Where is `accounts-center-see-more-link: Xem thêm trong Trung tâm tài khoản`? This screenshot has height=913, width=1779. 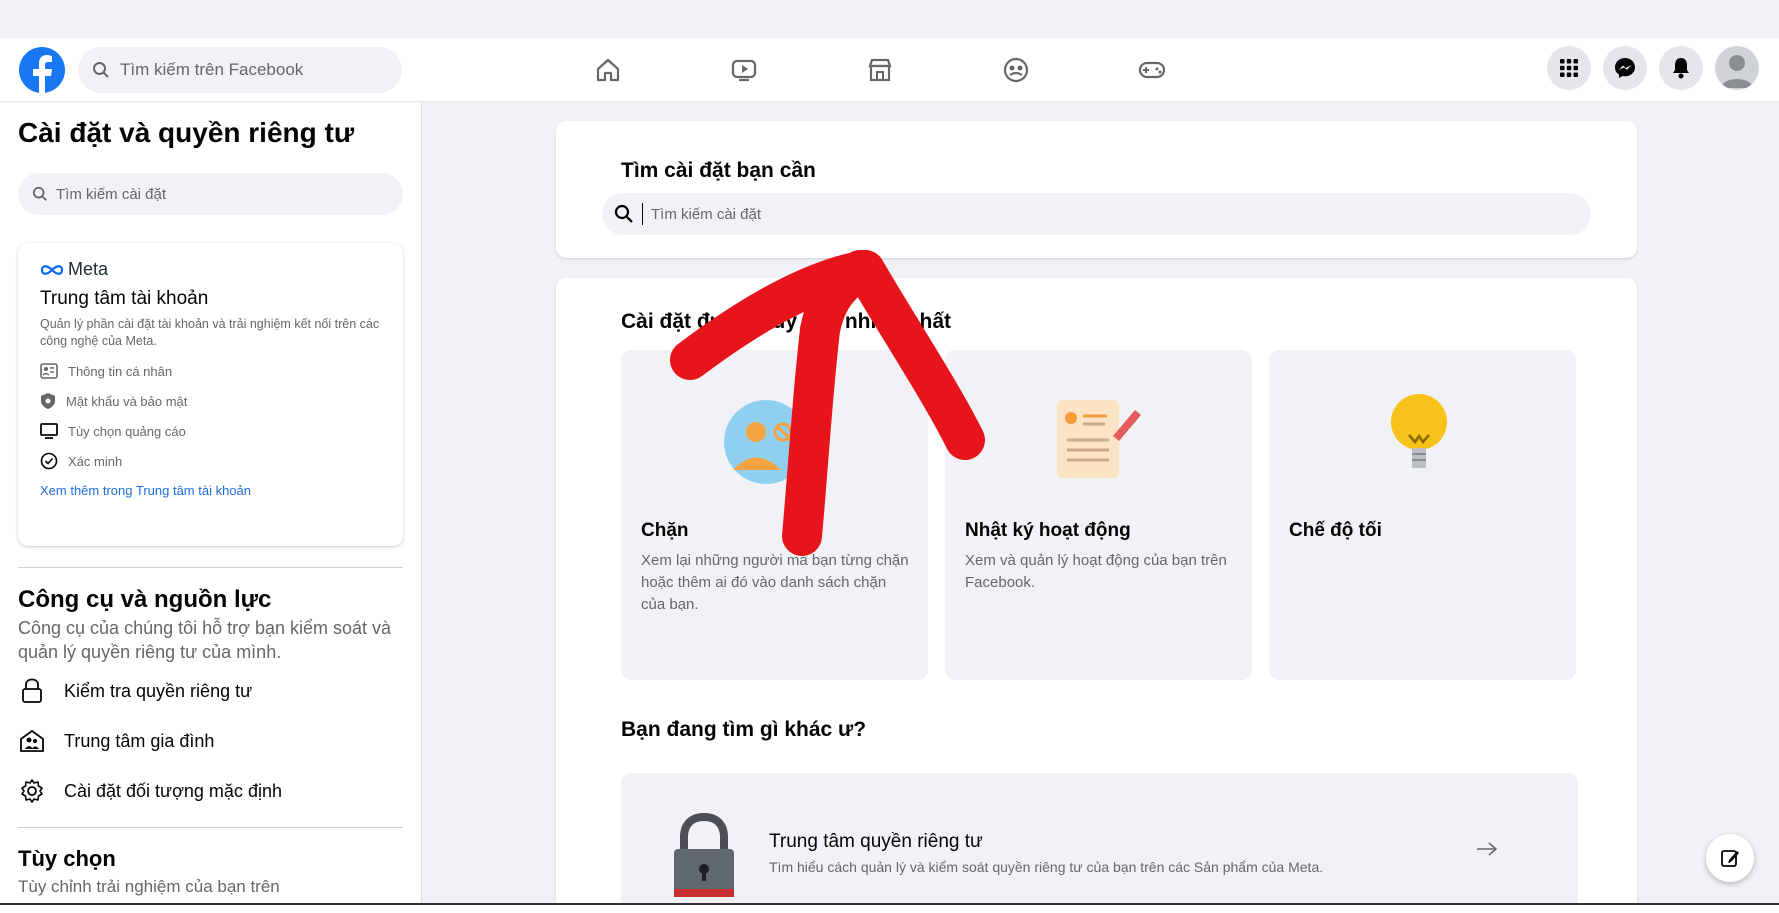
accounts-center-see-more-link: Xem thêm trong Trung tâm tài khoản is located at coordinates (210, 490).